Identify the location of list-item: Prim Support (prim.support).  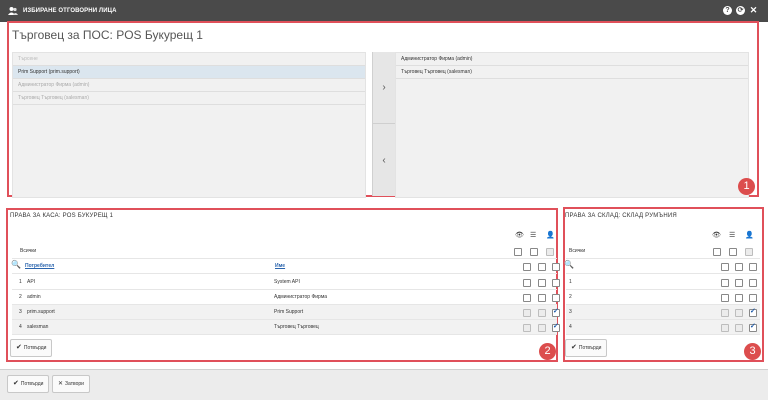
(189, 72).